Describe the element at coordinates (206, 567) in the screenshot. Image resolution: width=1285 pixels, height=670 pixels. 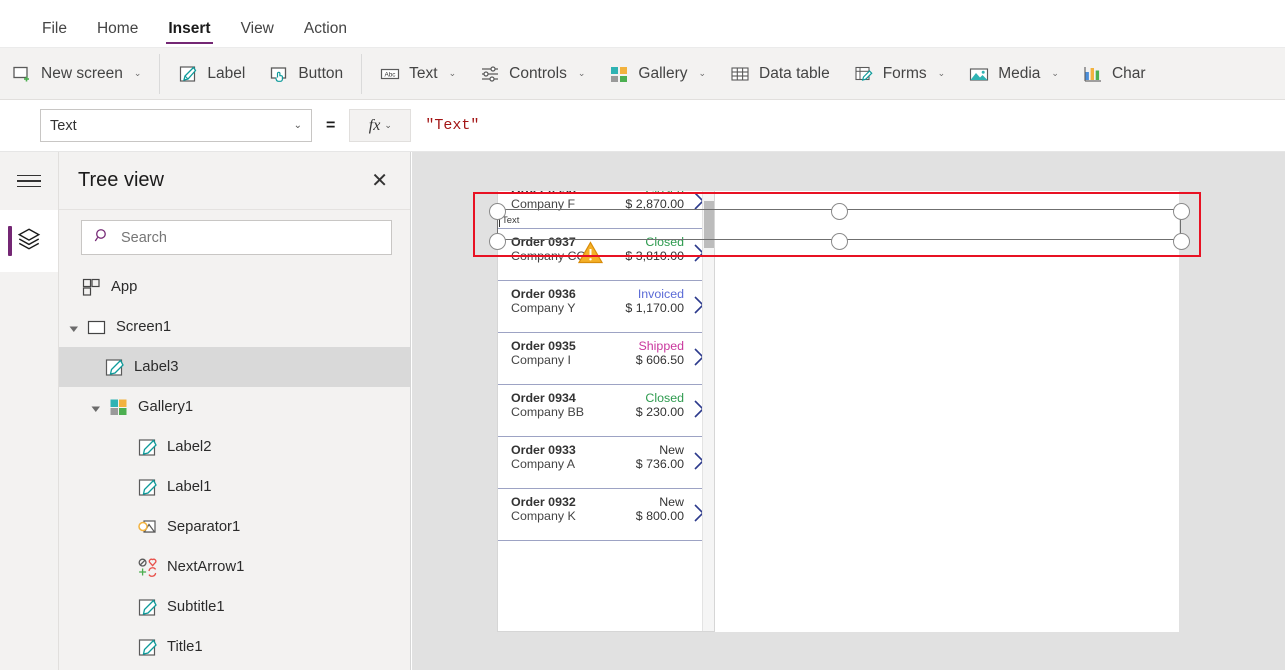
I see `tree-node-label: NextArrow1` at that location.